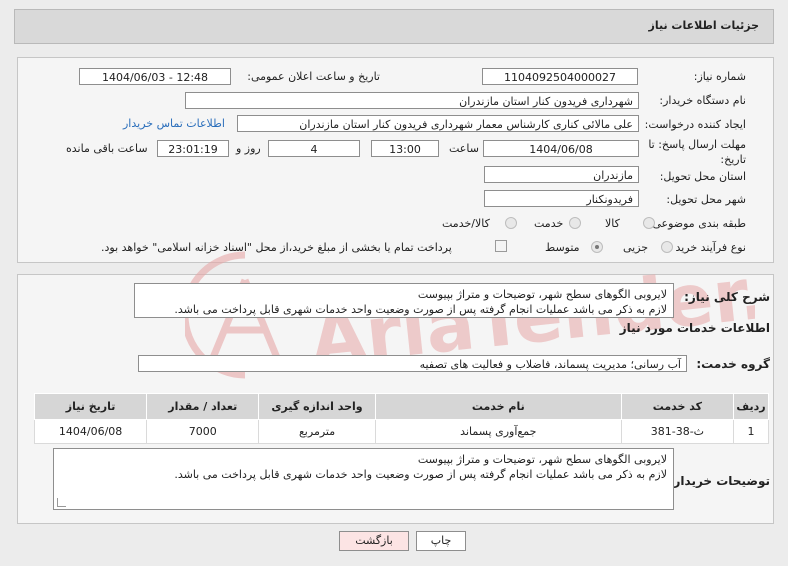 The image size is (788, 566). I want to click on col-service-code: کد خدمت, so click(677, 406).